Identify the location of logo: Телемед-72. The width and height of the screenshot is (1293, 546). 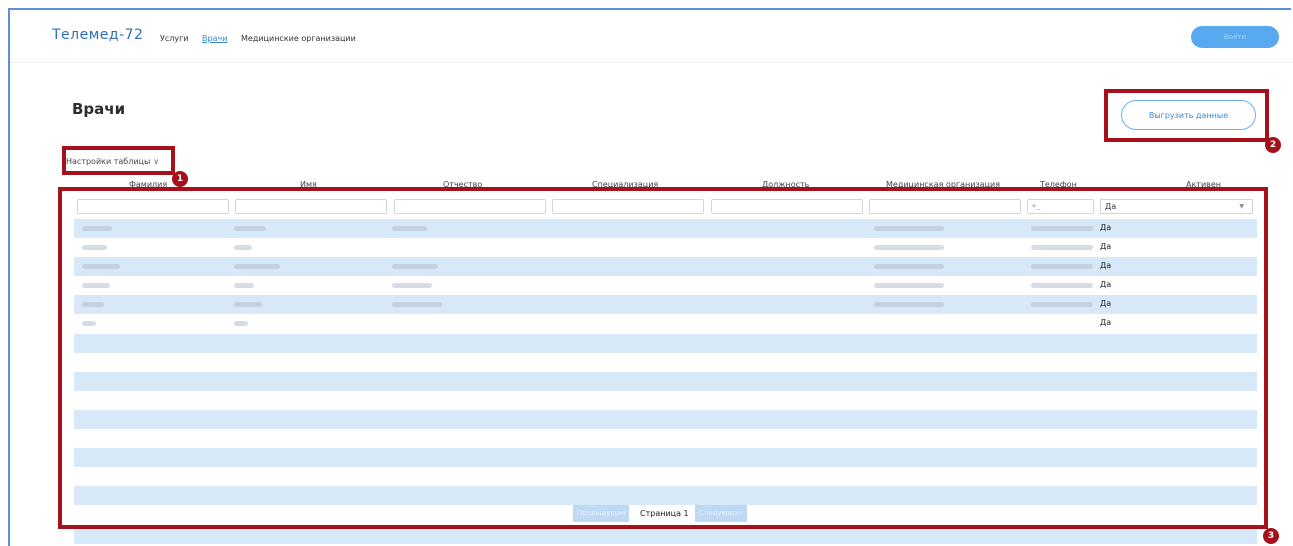
(97, 35).